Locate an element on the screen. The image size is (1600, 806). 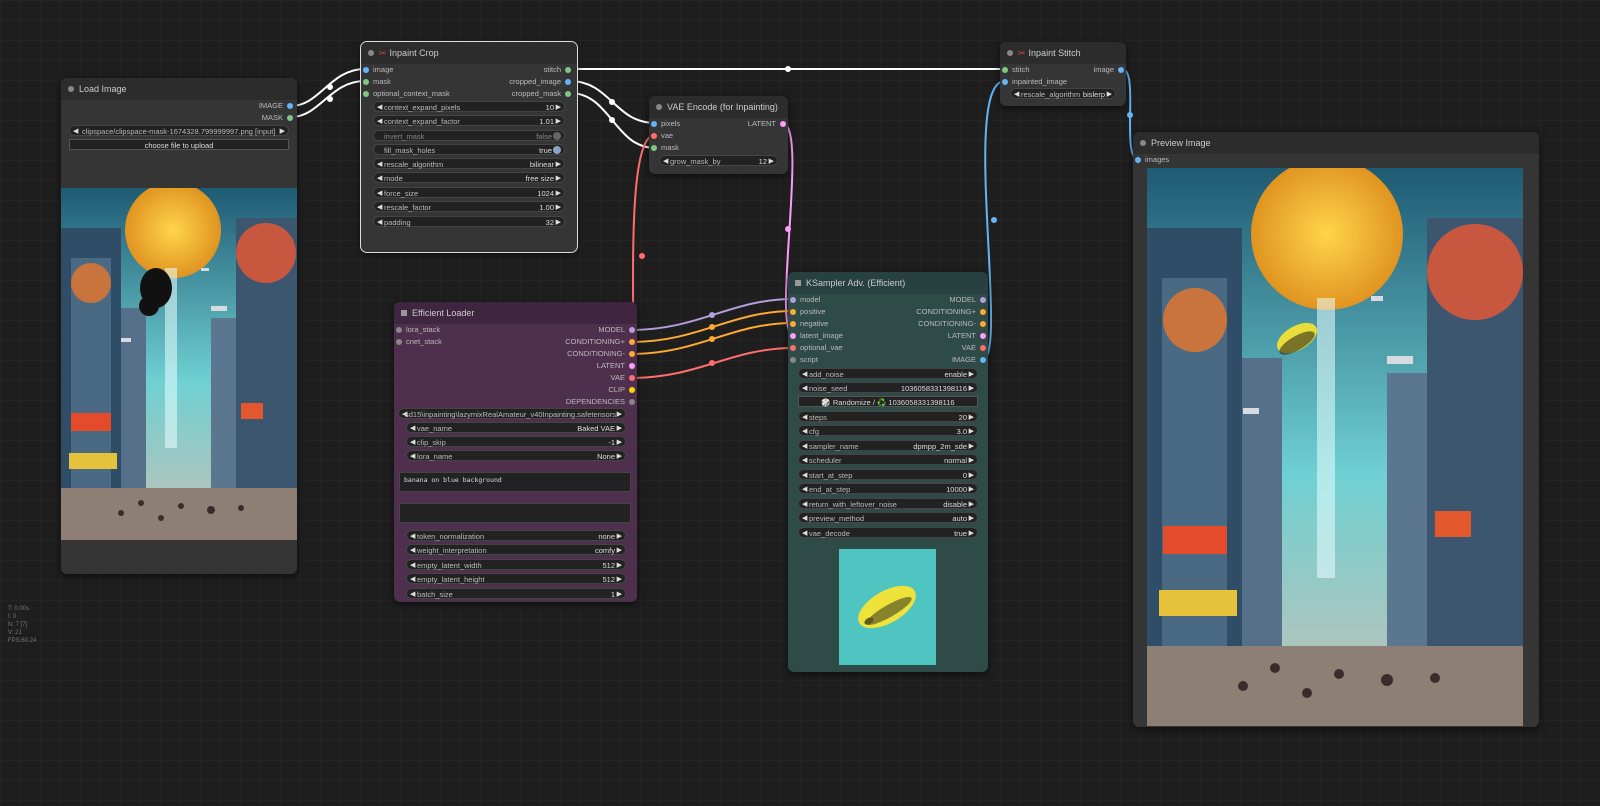
output-clip: CLIP is located at coordinates (621, 390).